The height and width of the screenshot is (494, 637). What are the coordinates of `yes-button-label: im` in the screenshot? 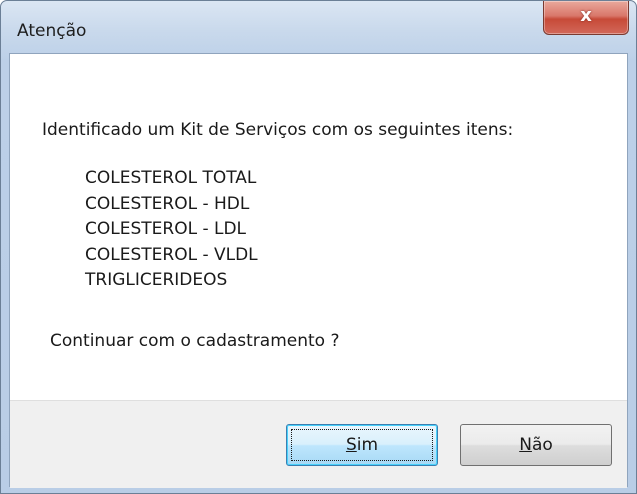 It's located at (367, 445).